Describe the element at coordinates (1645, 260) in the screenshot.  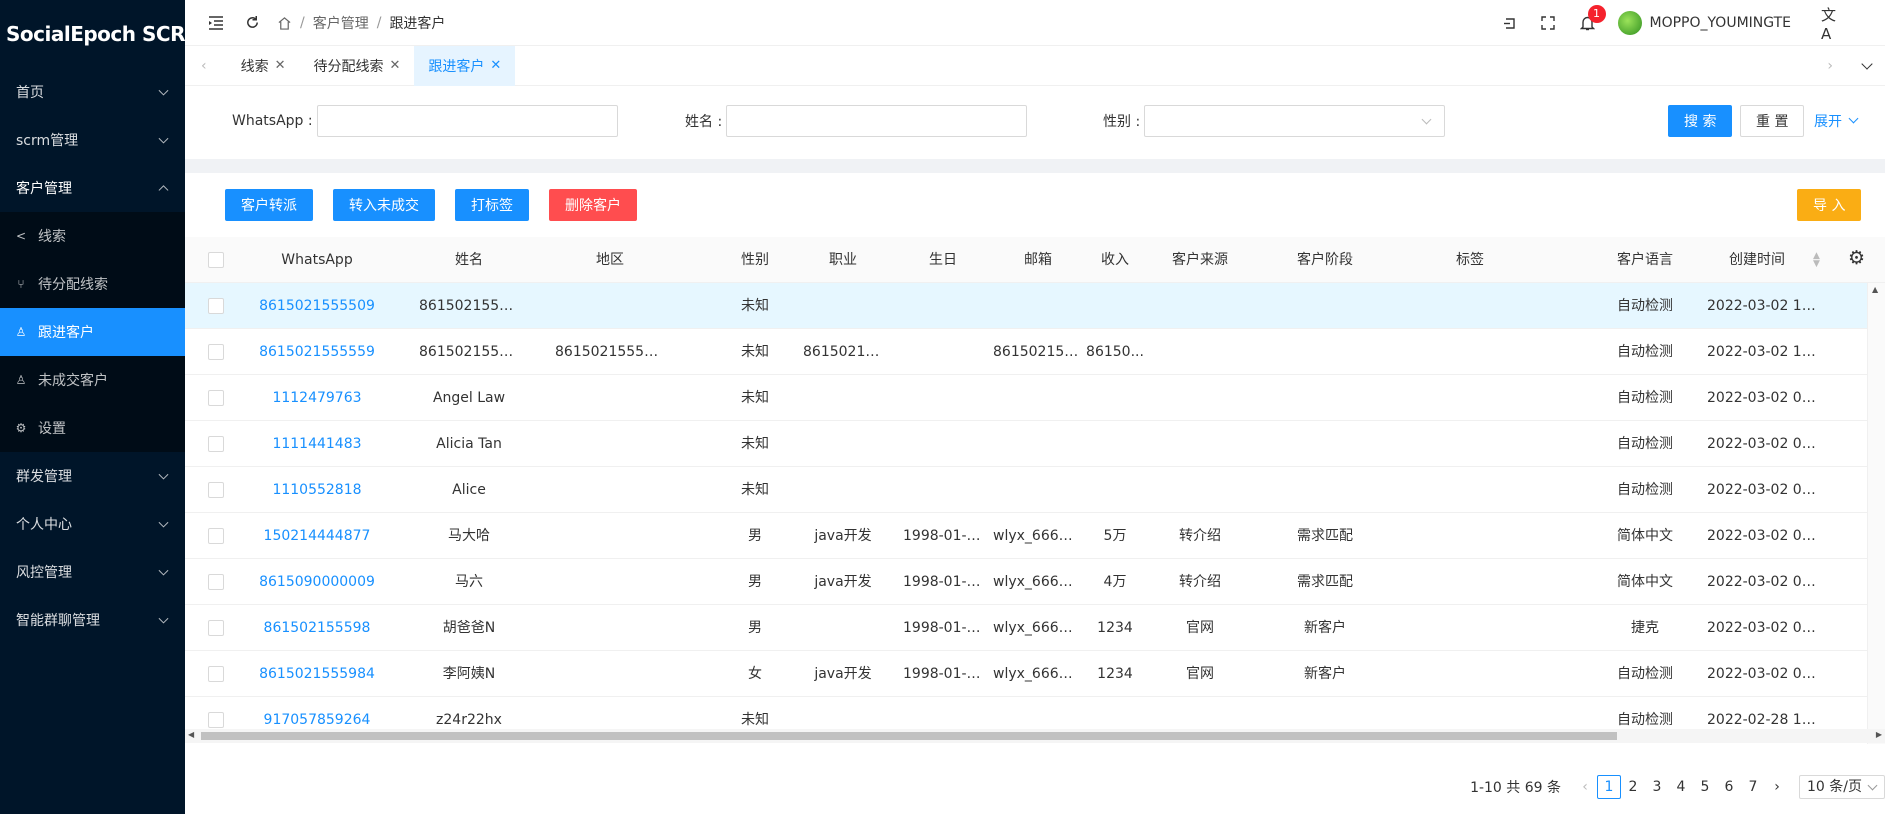
I see `column-header: 客户语言` at that location.